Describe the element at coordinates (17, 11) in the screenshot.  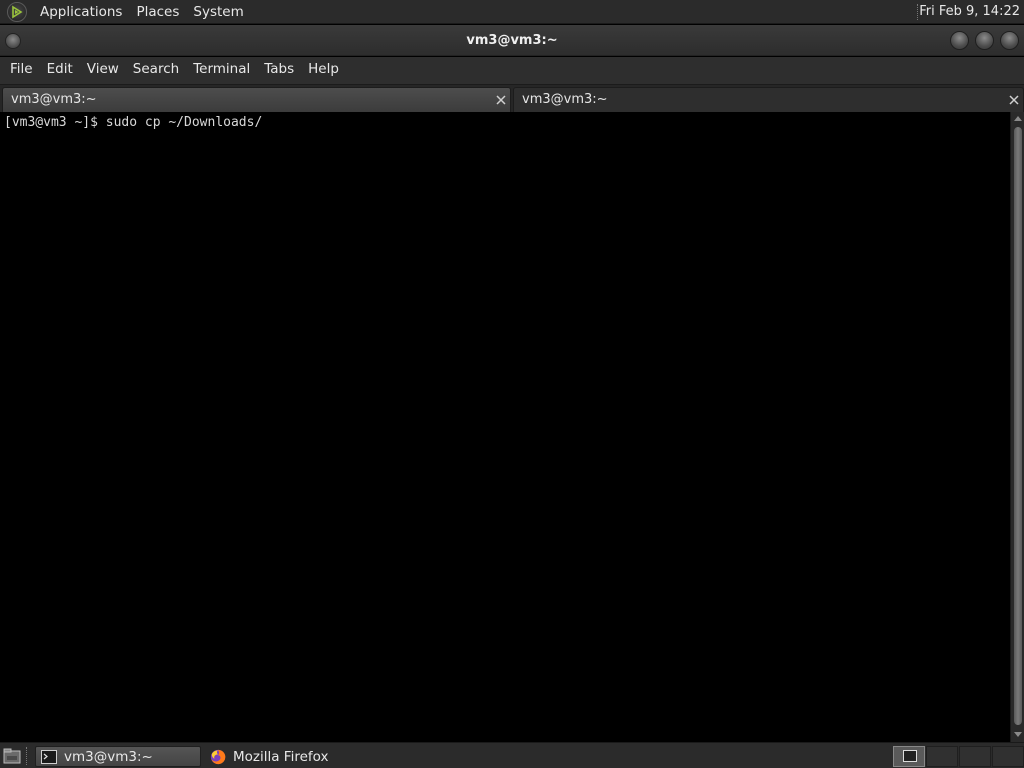
I see `distro-logo-icon` at that location.